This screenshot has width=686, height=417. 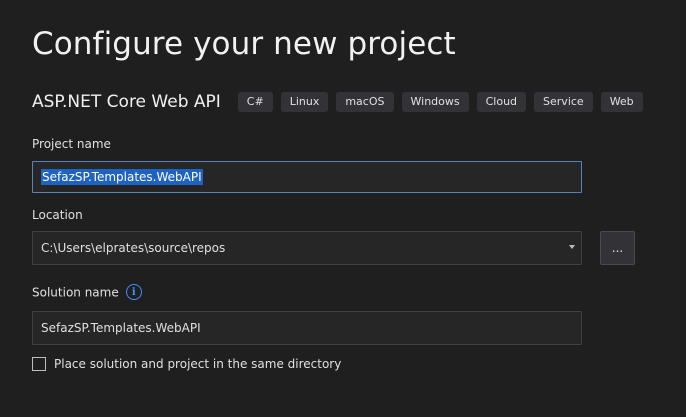 What do you see at coordinates (501, 102) in the screenshot?
I see `tag-cloud: Cloud` at bounding box center [501, 102].